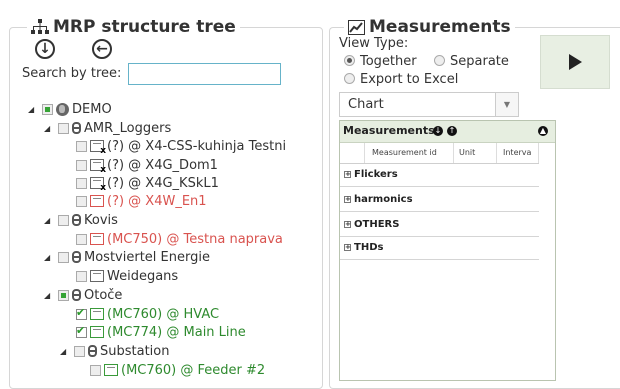 The height and width of the screenshot is (389, 620). Describe the element at coordinates (452, 131) in the screenshot. I see `upload-icon: ↑` at that location.